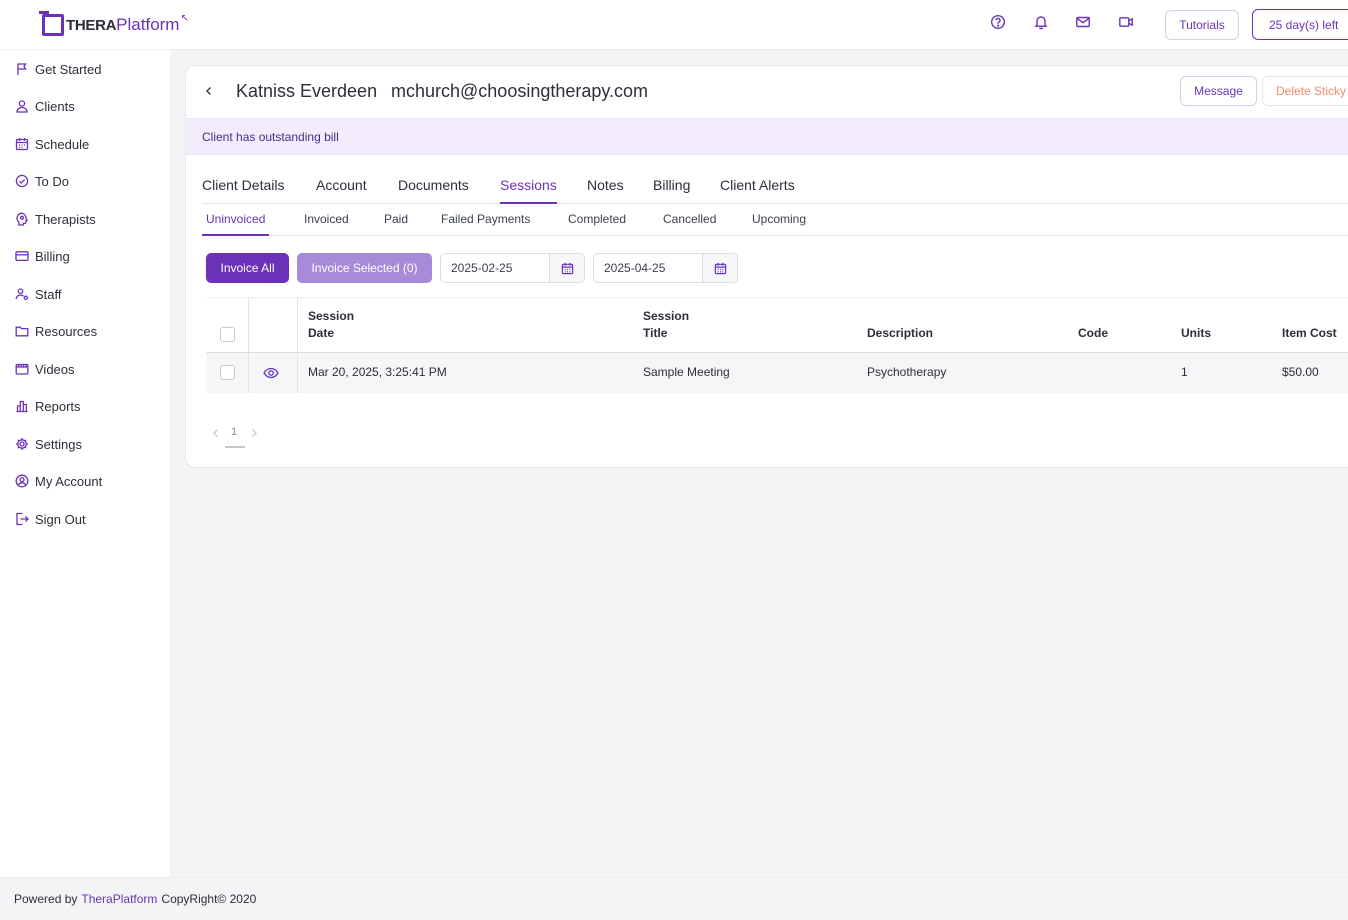 The width and height of the screenshot is (1348, 920). I want to click on header-session-date-line2: Date, so click(321, 333).